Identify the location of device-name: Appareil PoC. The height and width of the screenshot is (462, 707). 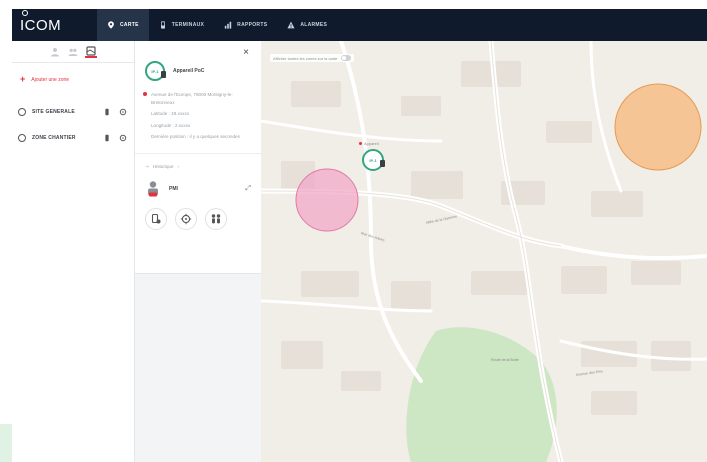
(189, 71).